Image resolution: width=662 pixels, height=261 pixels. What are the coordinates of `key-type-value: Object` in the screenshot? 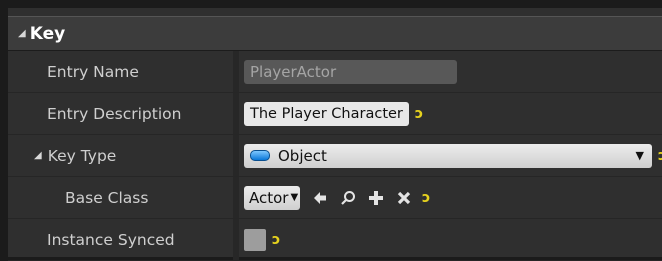 It's located at (302, 156).